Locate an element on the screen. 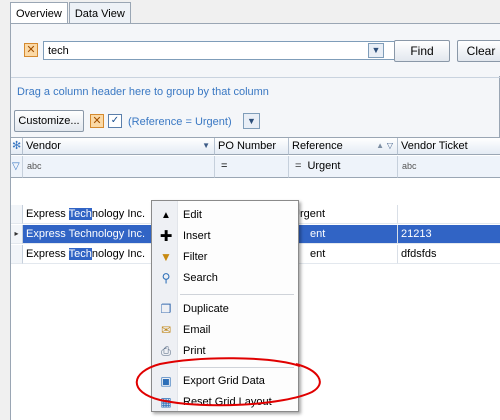 This screenshot has height=420, width=500. column-header-vendor-ticket: Vendor Ticket is located at coordinates (449, 146).